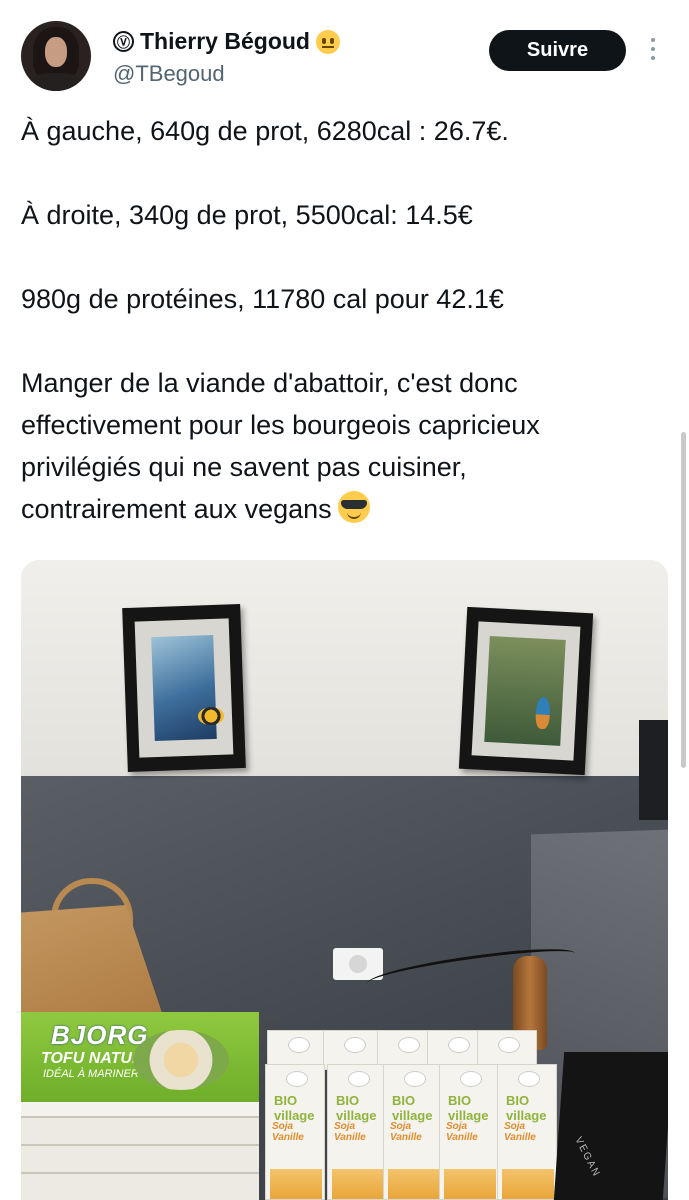 This screenshot has height=1200, width=689. What do you see at coordinates (56, 52) in the screenshot?
I see `avatar-face` at bounding box center [56, 52].